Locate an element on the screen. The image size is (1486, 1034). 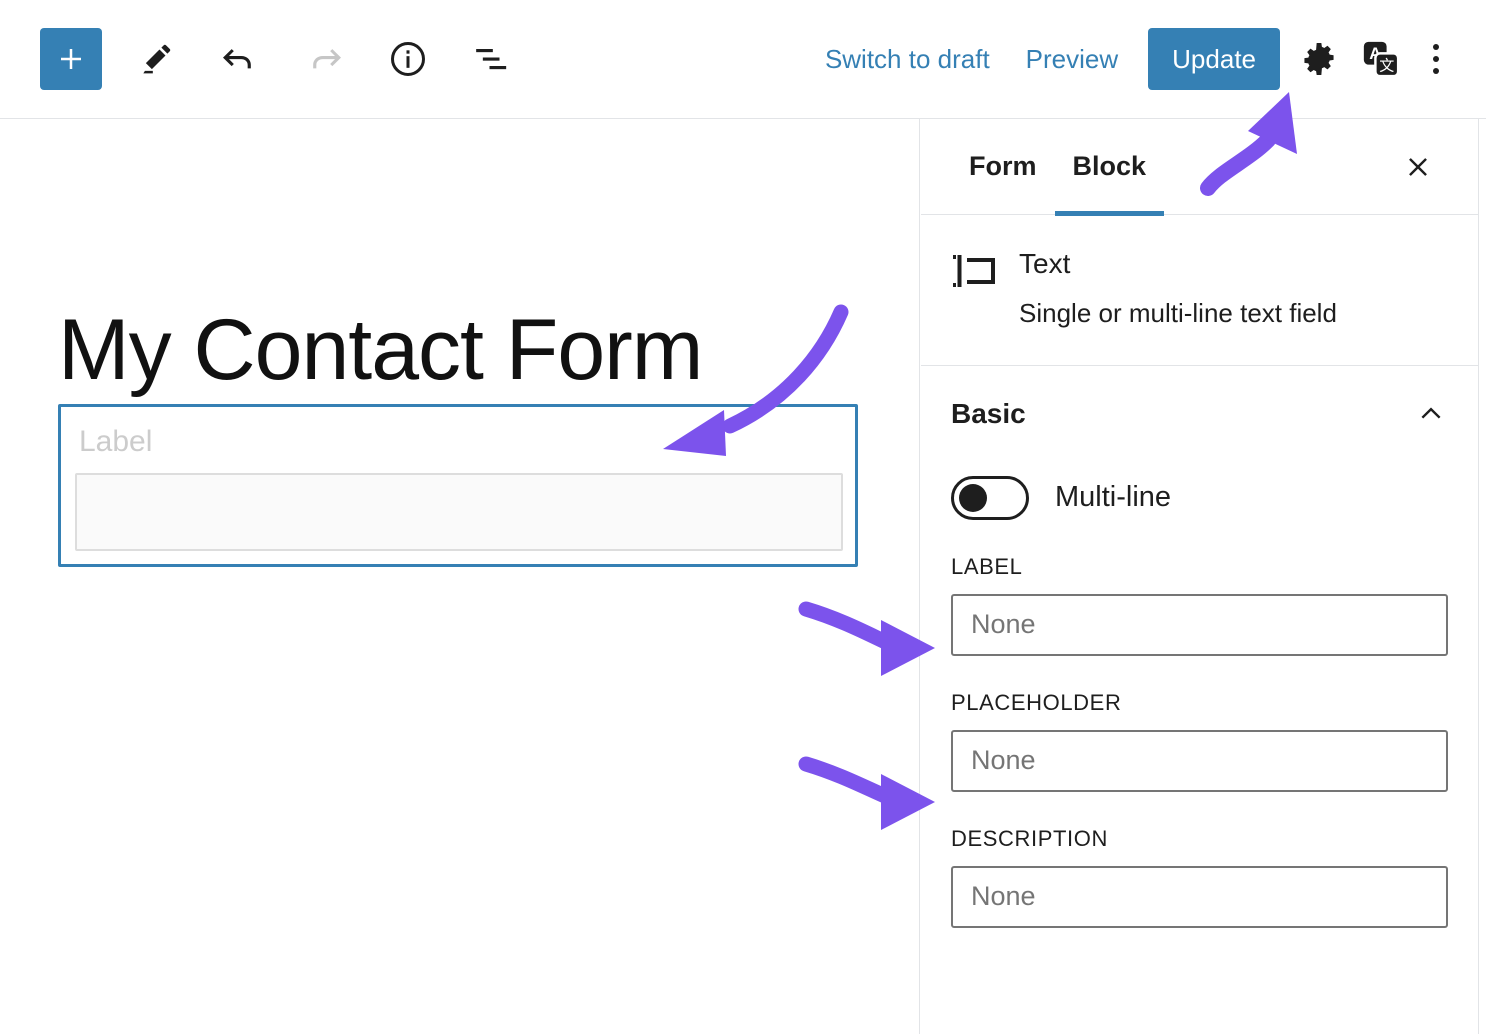
plus-icon is located at coordinates (71, 59).